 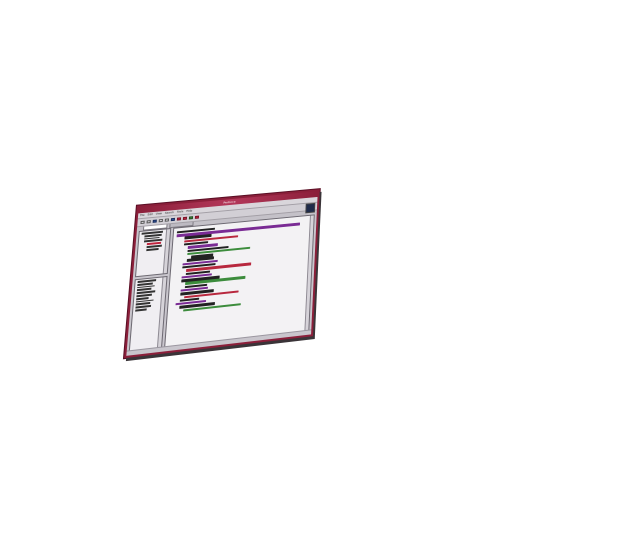 I want to click on save-icon, so click(x=154, y=221).